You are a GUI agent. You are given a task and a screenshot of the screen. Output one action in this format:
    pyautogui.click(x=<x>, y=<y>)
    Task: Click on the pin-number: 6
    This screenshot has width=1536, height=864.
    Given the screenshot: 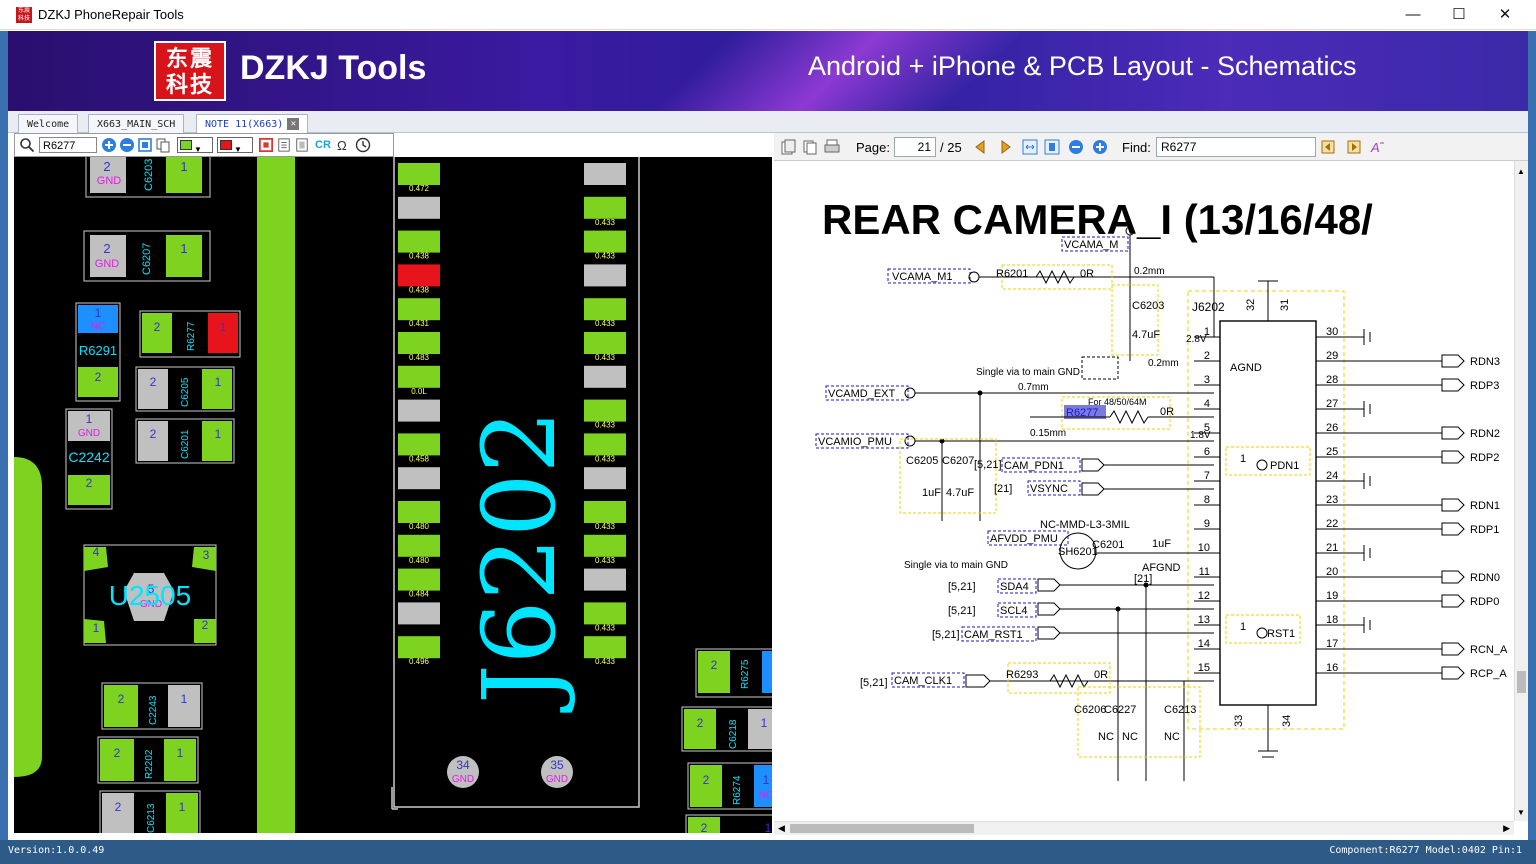 What is the action you would take?
    pyautogui.click(x=1207, y=452)
    